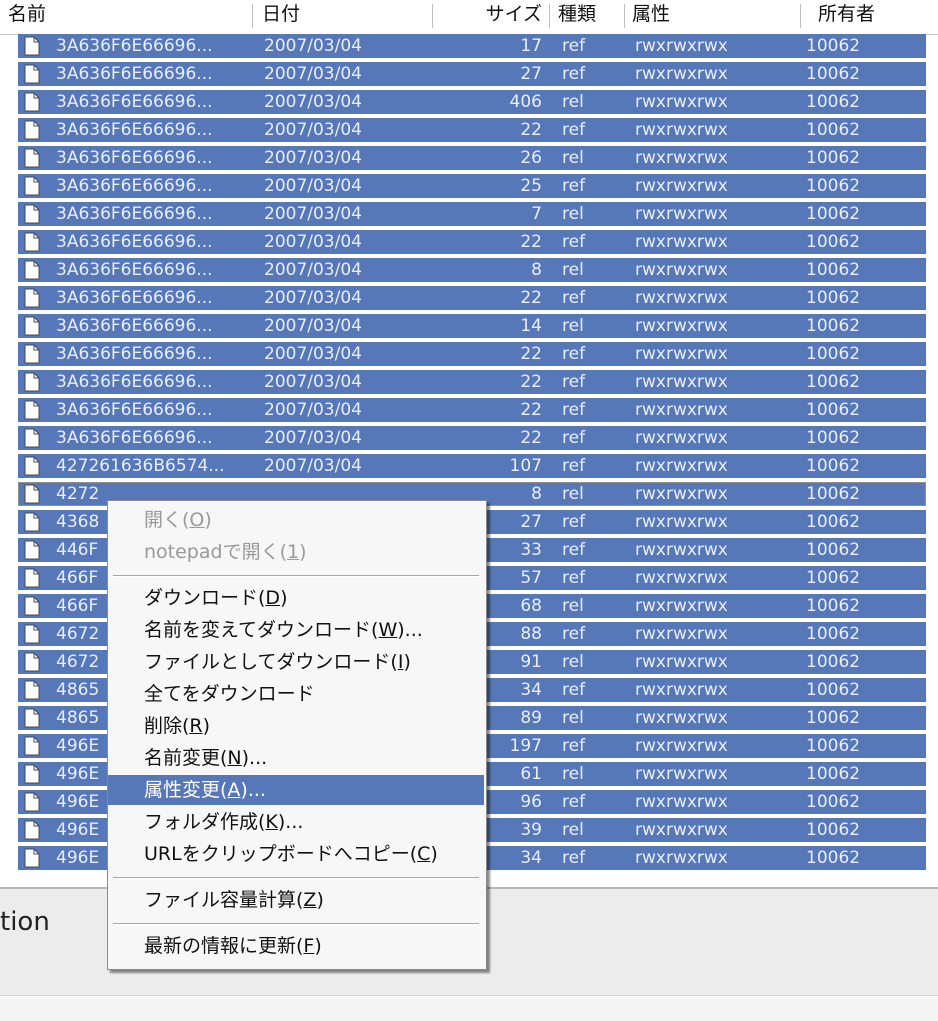 This screenshot has width=938, height=1021. Describe the element at coordinates (588, 17) in the screenshot. I see `column-type-header: 種類` at that location.